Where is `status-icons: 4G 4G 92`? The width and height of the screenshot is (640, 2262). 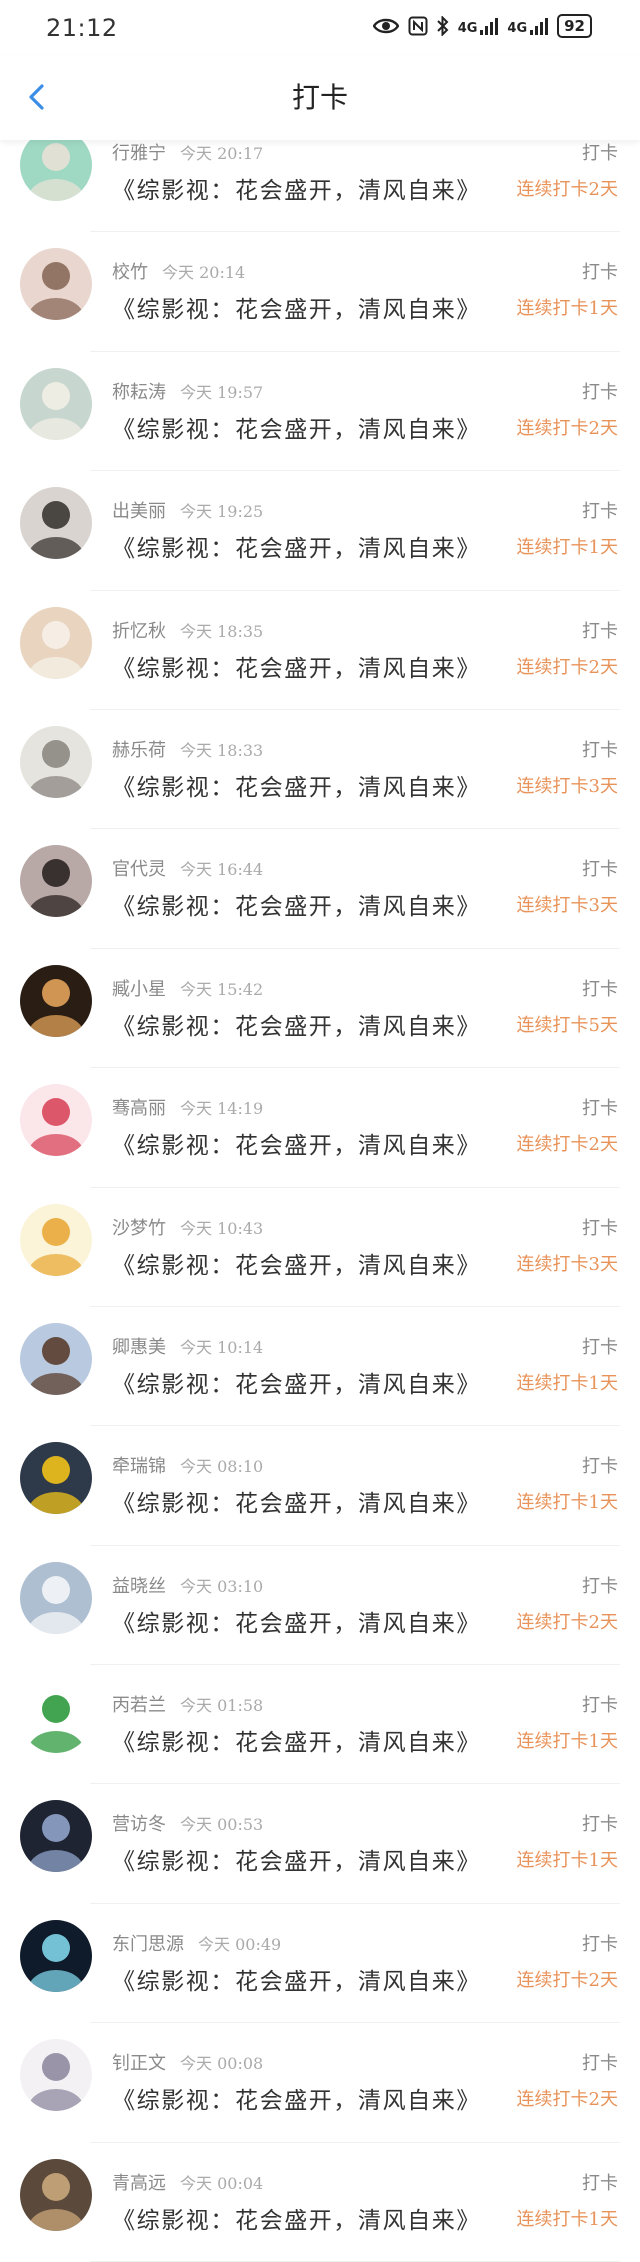 status-icons: 4G 4G 92 is located at coordinates (482, 26).